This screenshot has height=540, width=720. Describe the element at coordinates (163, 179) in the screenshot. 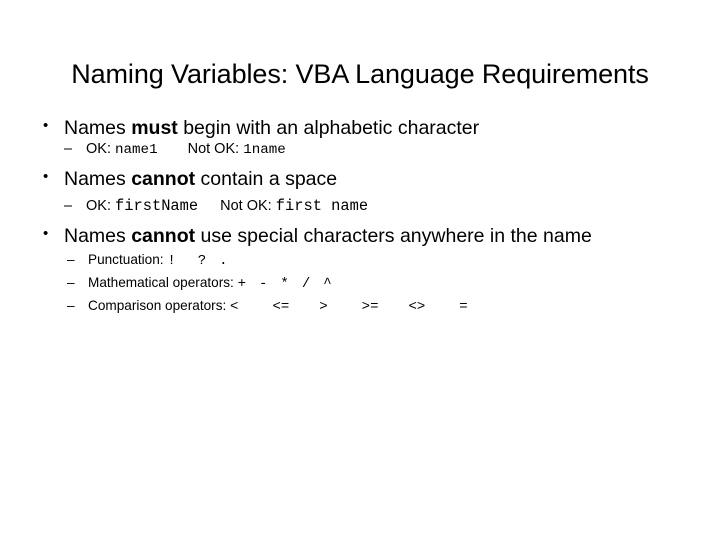

I see `bullet-2-emphasis: cannot` at that location.